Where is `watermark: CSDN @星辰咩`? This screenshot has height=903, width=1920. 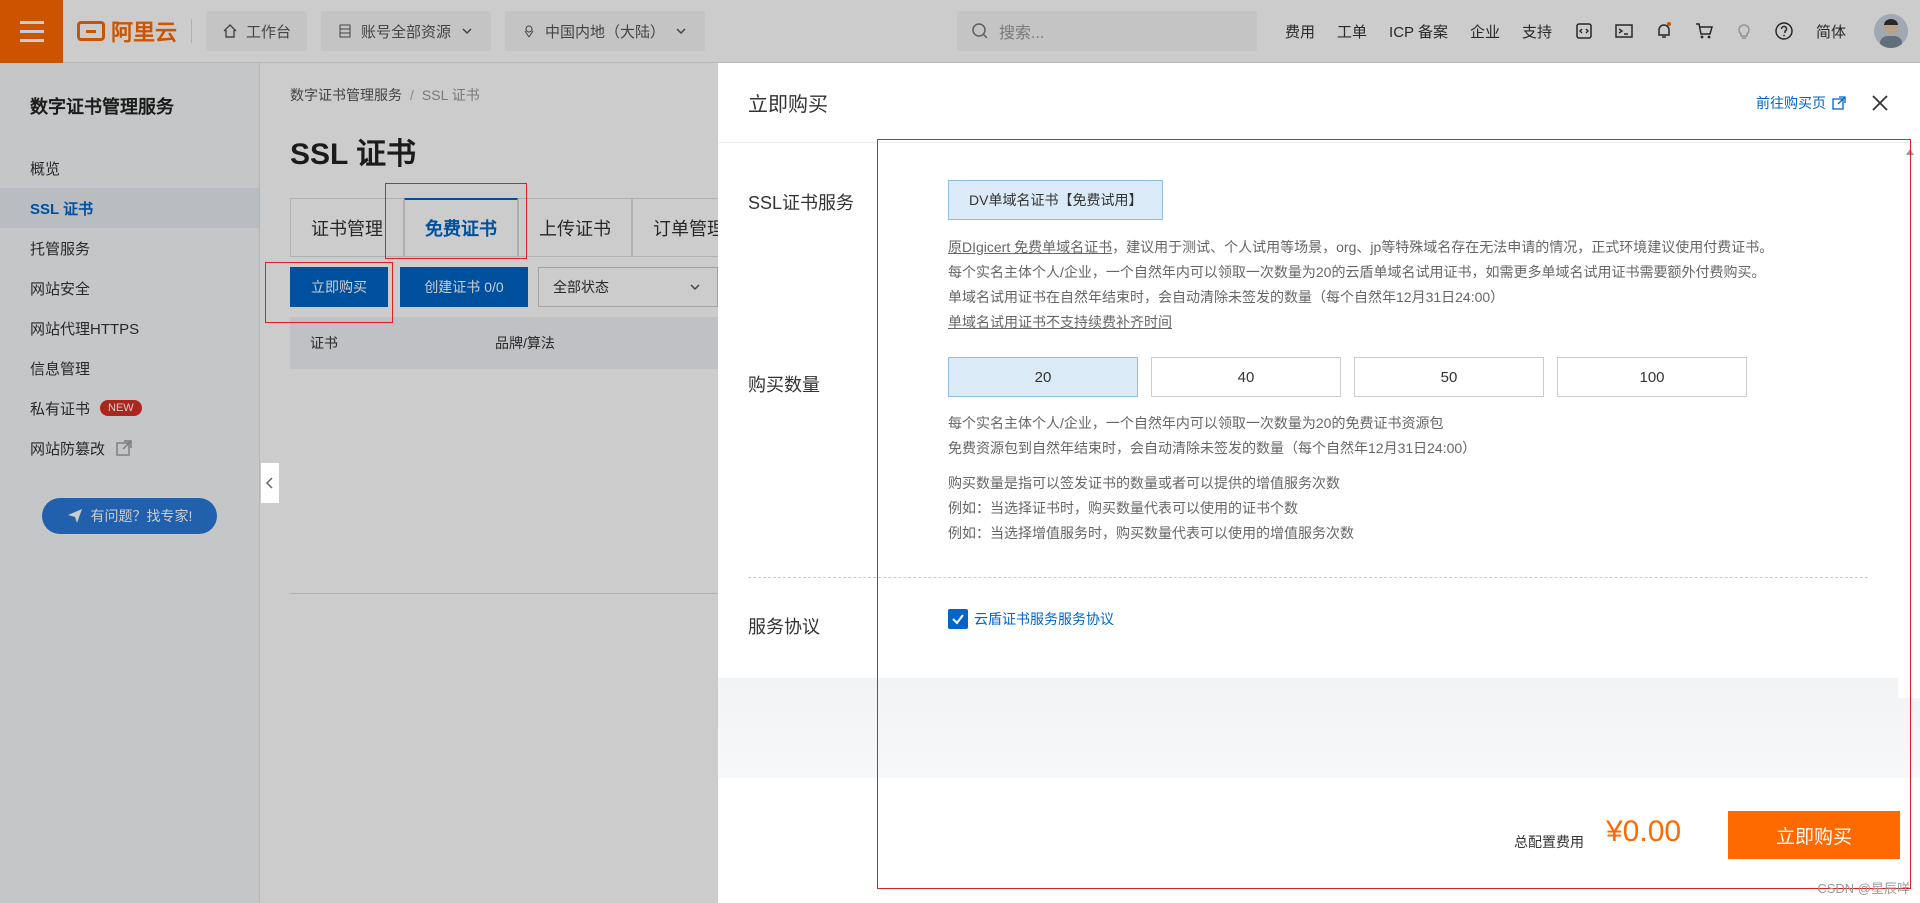 watermark: CSDN @星辰咩 is located at coordinates (1863, 888).